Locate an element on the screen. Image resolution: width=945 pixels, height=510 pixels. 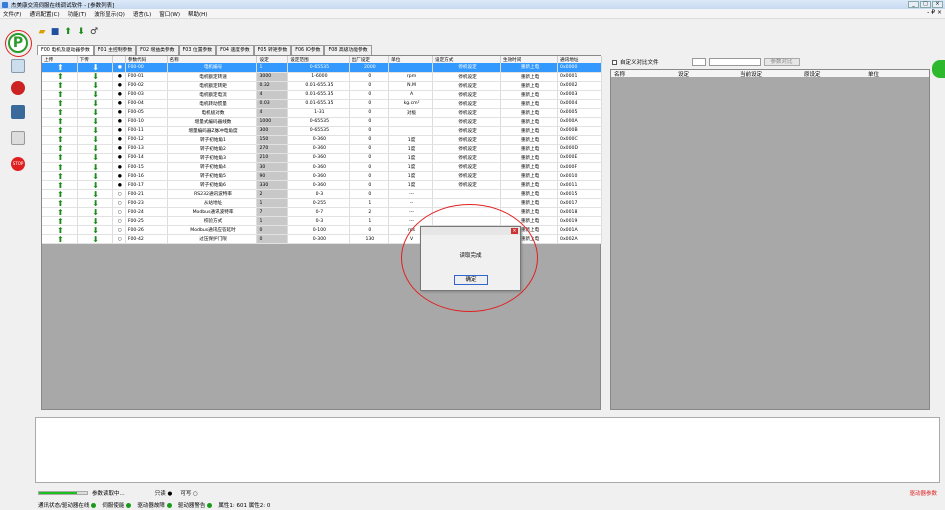
menu-window: 窗口(W) is located at coordinates (169, 14).